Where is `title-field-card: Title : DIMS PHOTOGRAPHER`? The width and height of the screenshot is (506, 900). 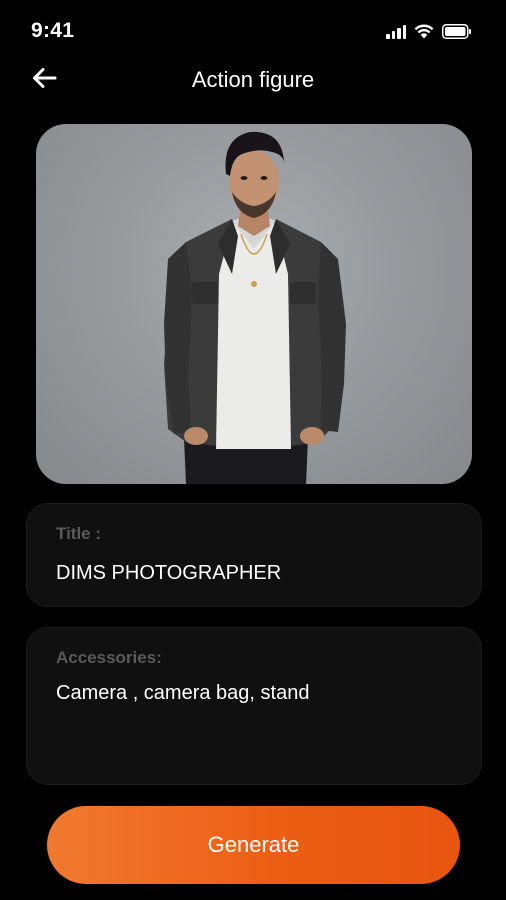
title-field-card: Title : DIMS PHOTOGRAPHER is located at coordinates (254, 555).